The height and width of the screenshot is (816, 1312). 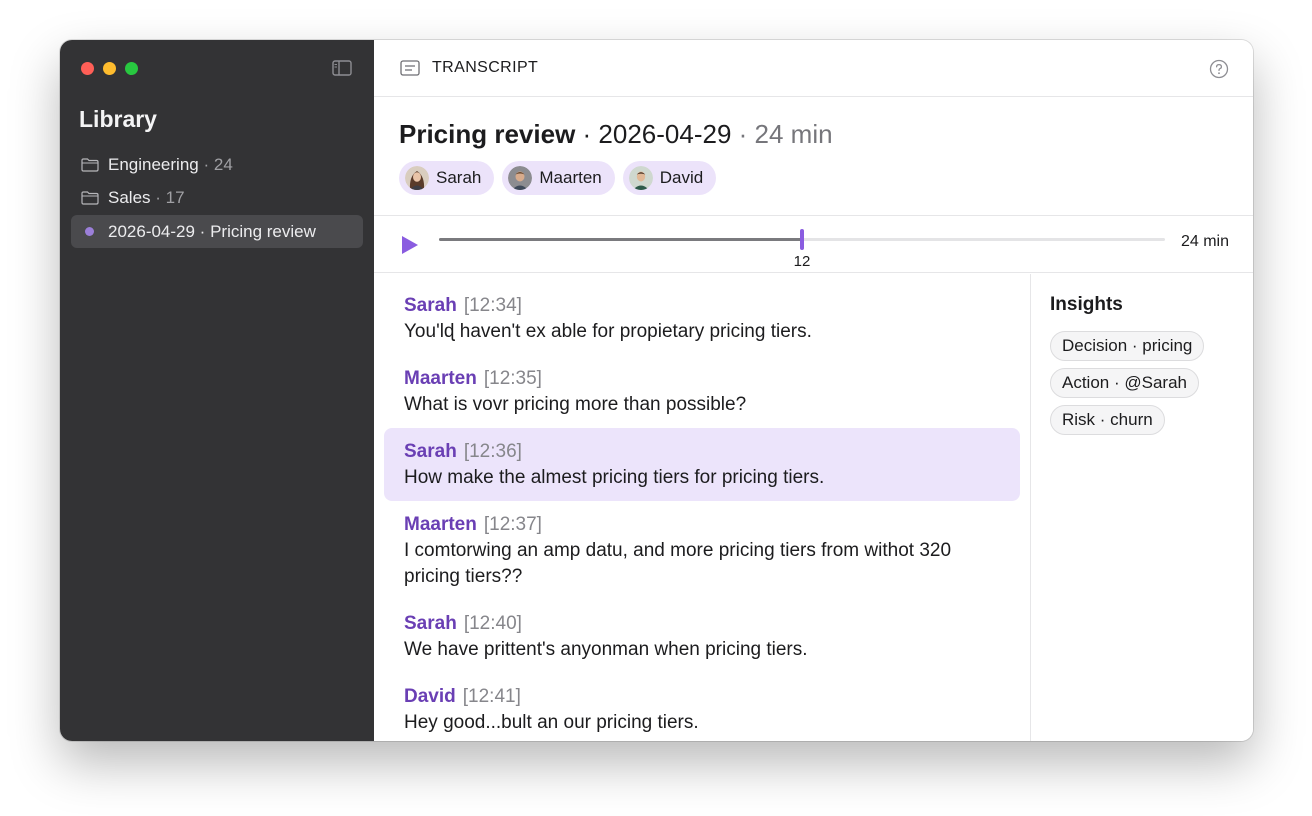 I want to click on sidebar-item-label: 2026-04-29 · Pricing review, so click(x=212, y=231).